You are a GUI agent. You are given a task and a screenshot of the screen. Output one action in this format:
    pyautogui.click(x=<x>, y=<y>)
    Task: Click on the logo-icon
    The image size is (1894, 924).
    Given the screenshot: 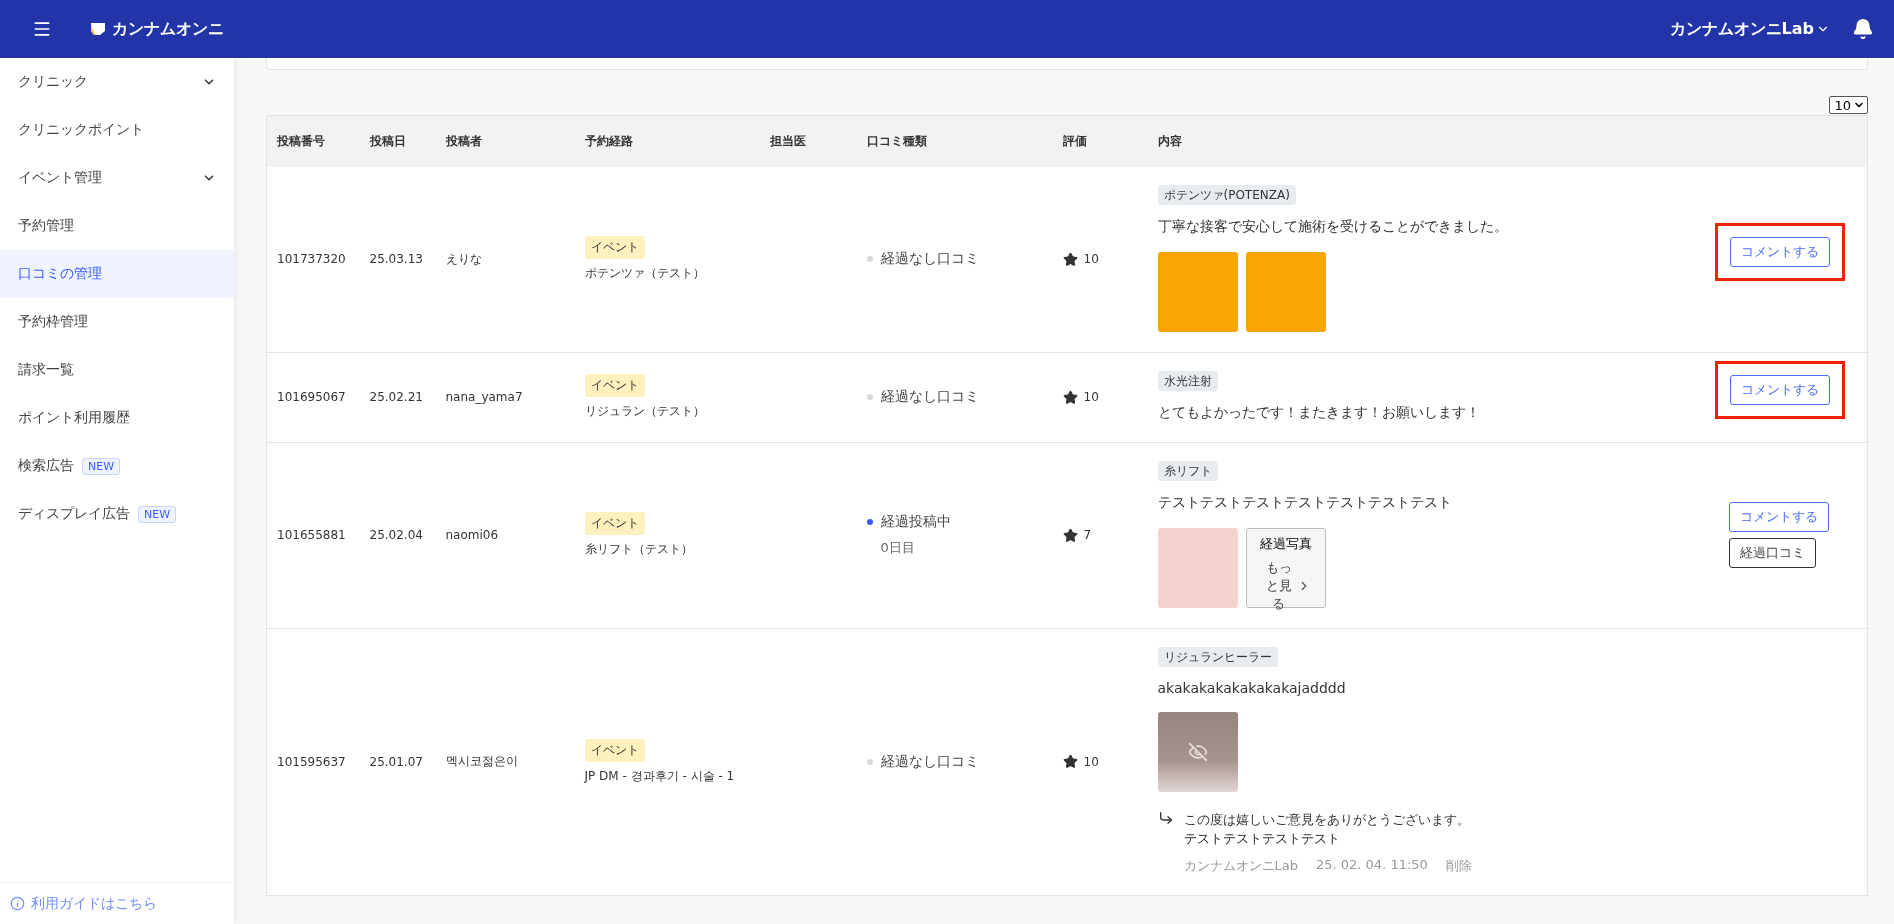 What is the action you would take?
    pyautogui.click(x=98, y=29)
    